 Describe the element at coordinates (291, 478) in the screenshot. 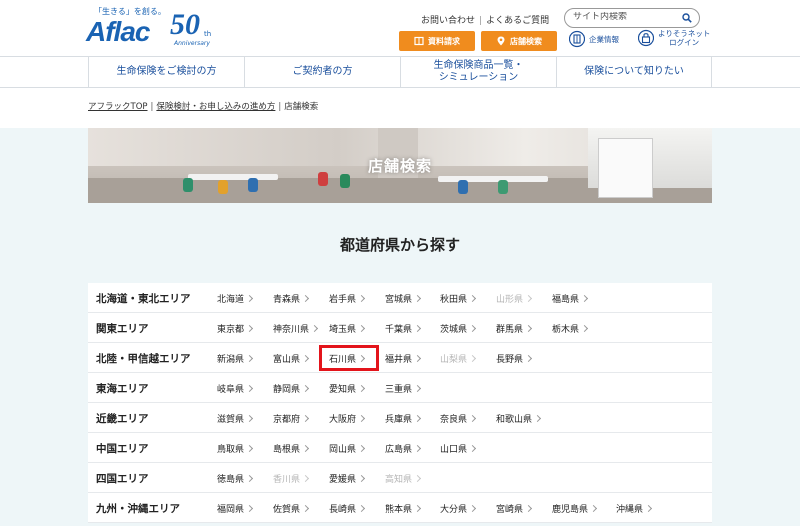

I see `prefecture-link: 香川県` at that location.